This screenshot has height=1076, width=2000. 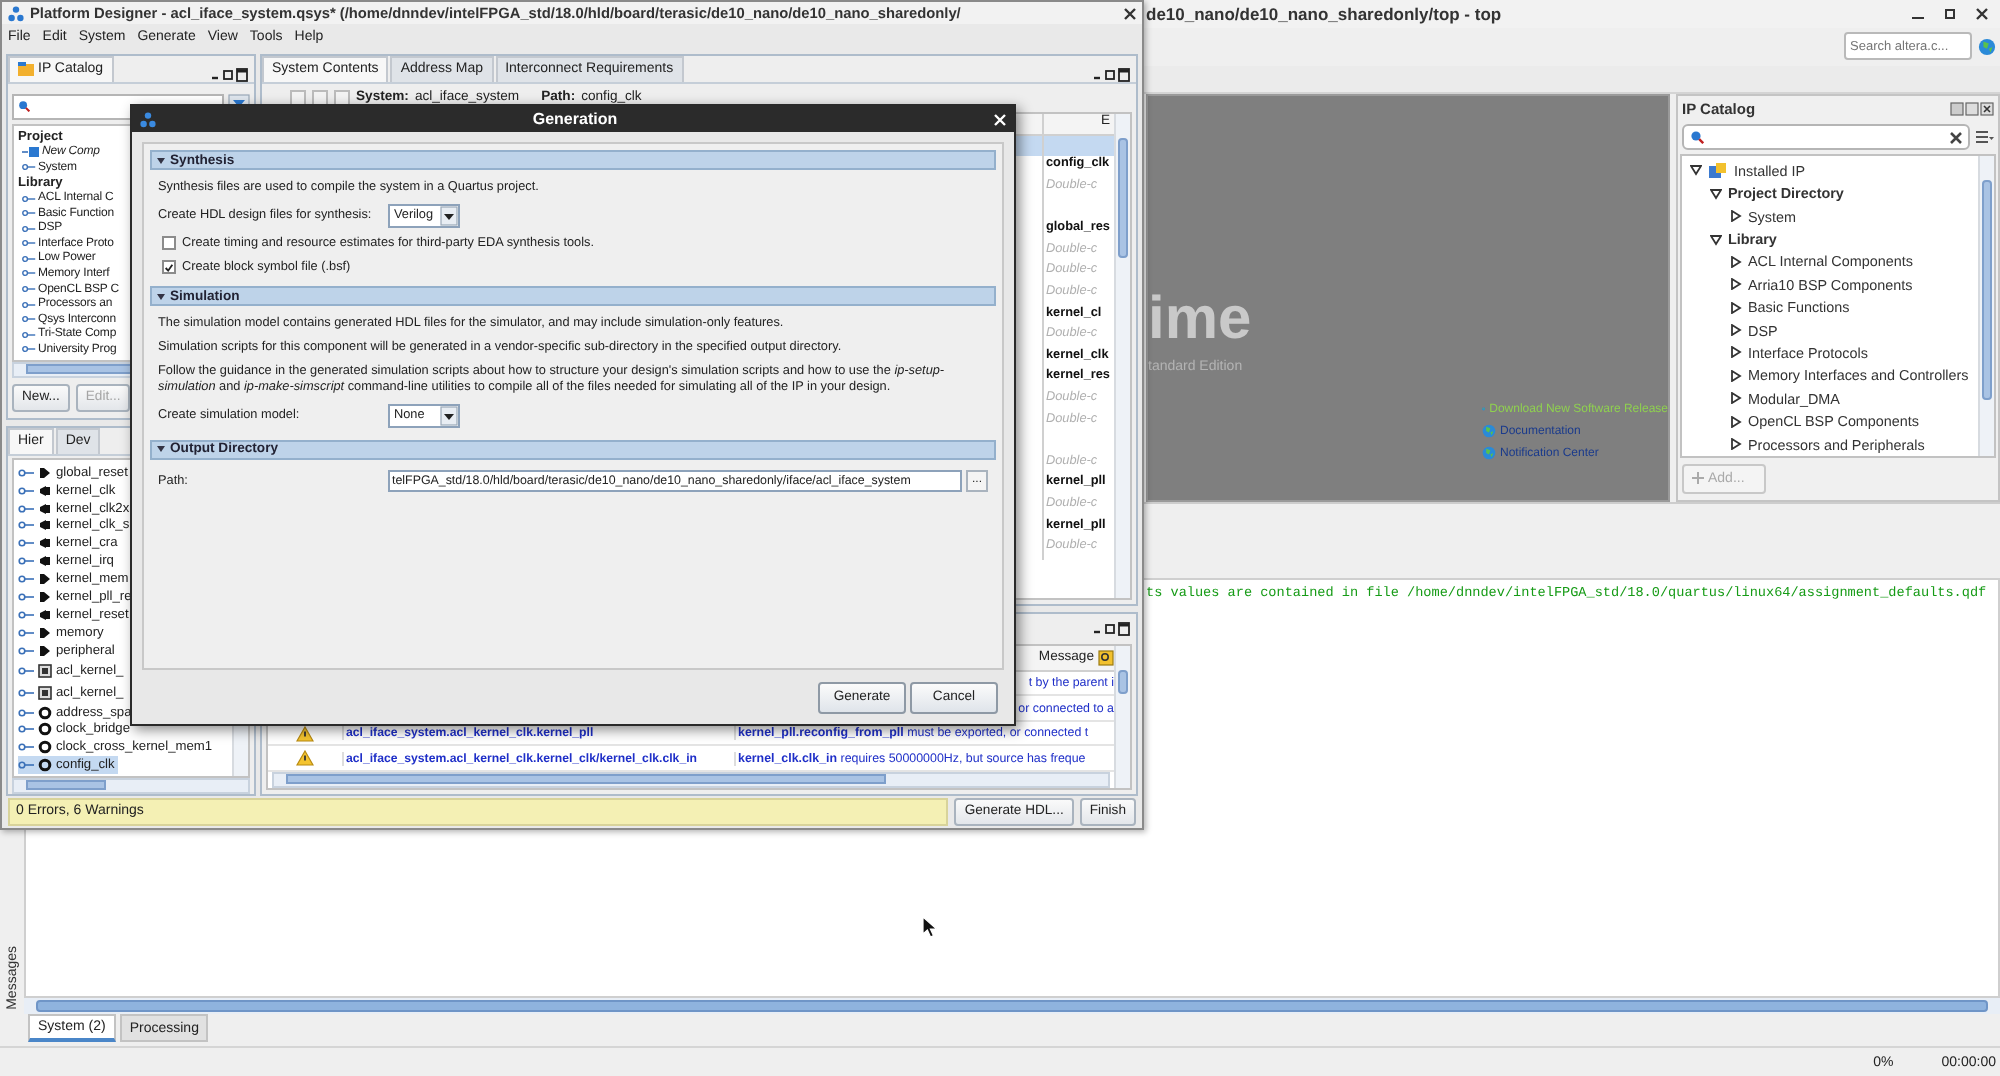 What do you see at coordinates (1950, 13) in the screenshot?
I see `maximize-icon` at bounding box center [1950, 13].